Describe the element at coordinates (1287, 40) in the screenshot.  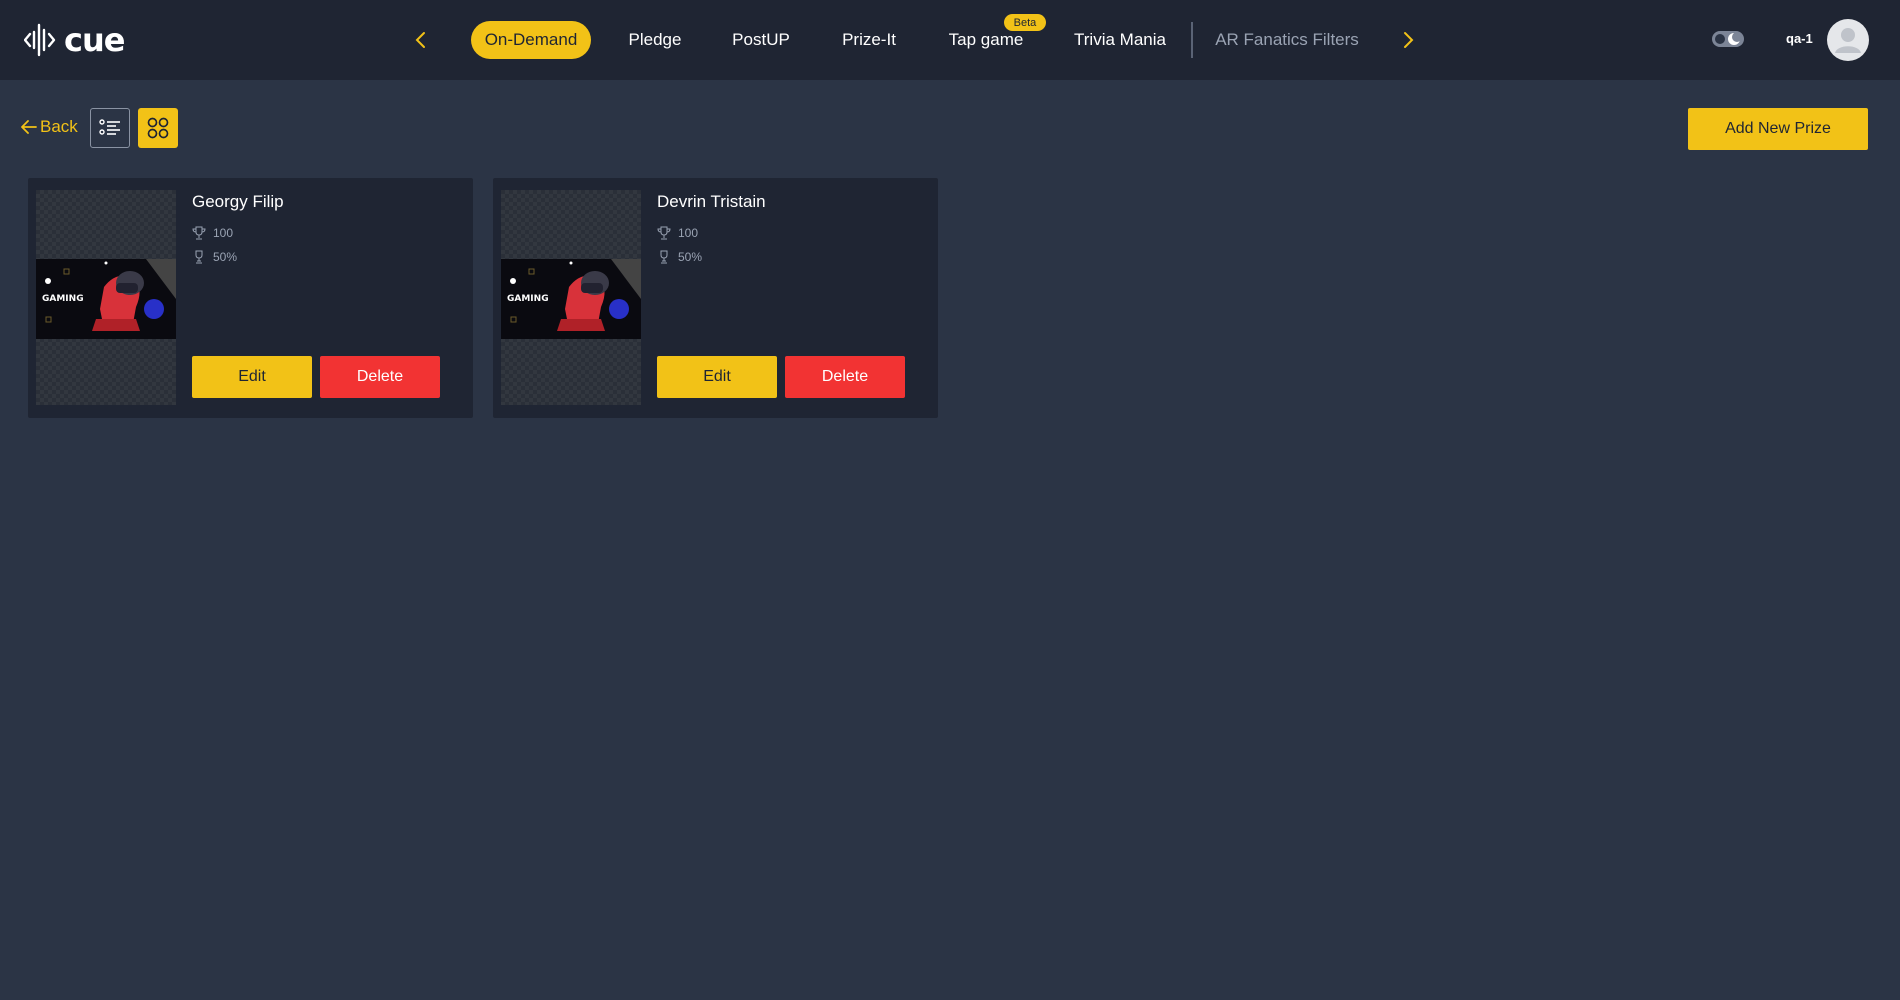
I see `tab-ar-fanatics-filters: AR Fanatics Filters` at that location.